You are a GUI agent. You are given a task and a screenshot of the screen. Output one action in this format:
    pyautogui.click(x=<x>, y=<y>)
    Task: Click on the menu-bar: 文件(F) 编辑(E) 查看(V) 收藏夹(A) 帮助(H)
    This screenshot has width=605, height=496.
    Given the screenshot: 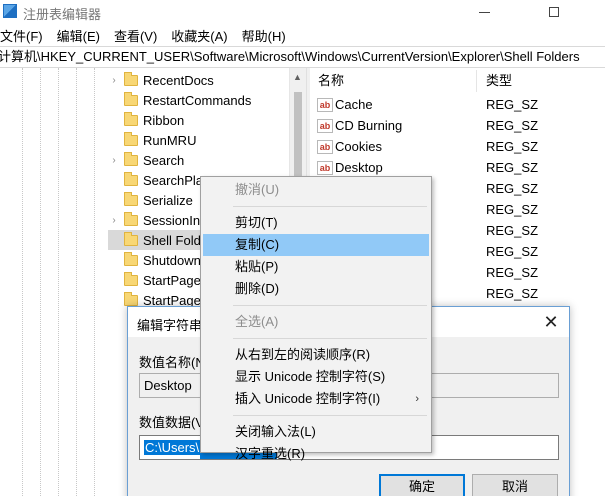 What is the action you would take?
    pyautogui.click(x=302, y=35)
    